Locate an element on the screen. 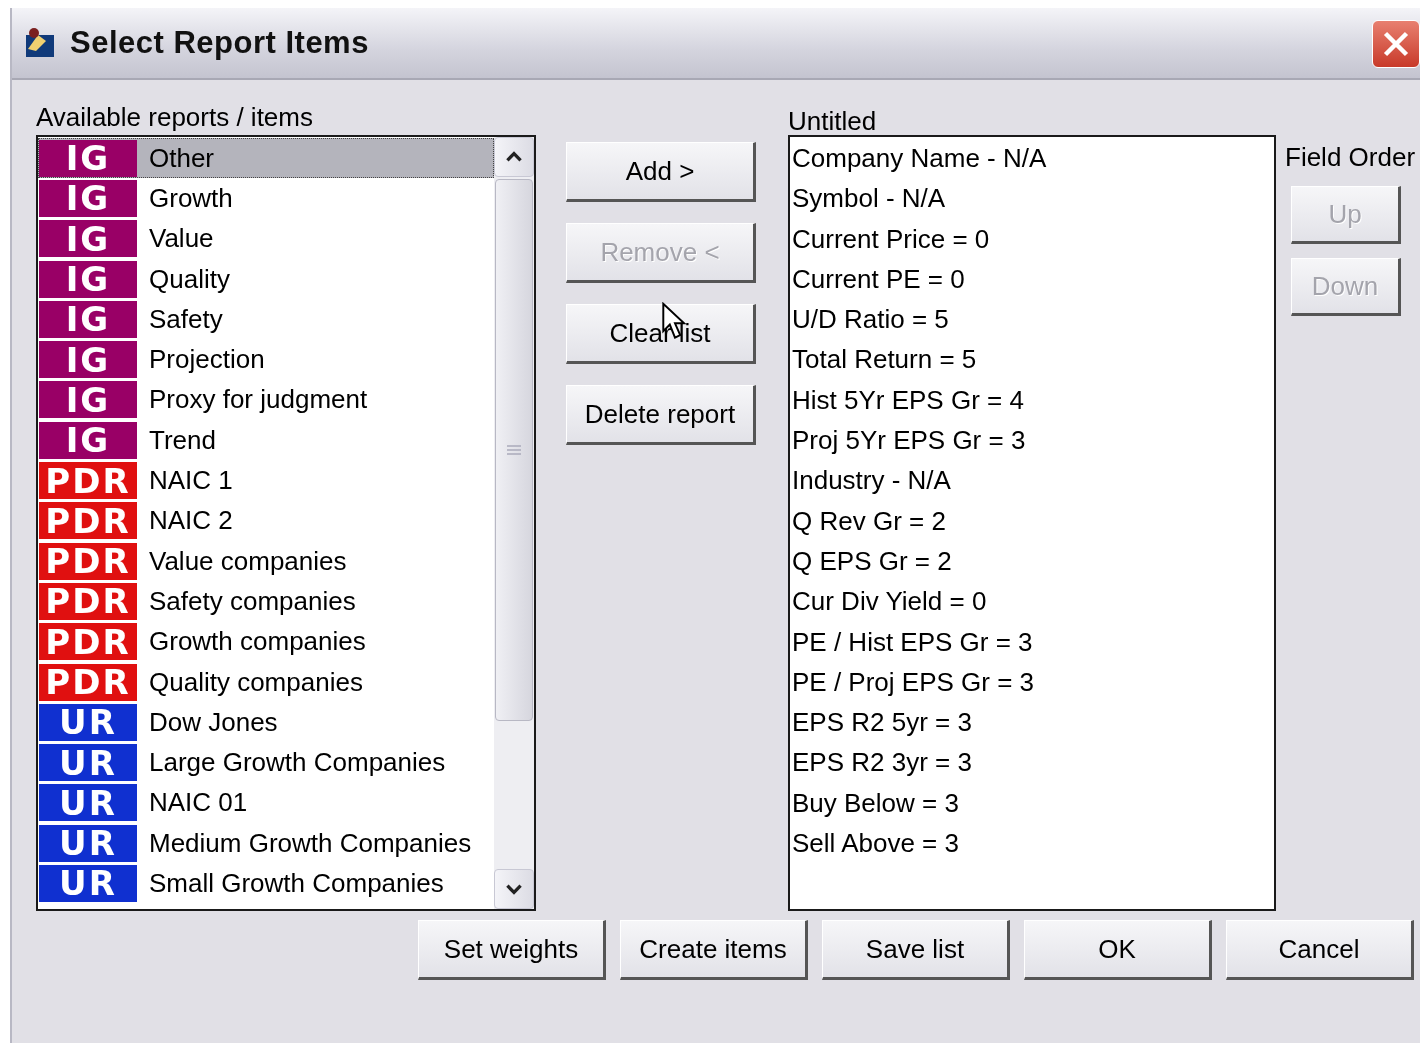 The height and width of the screenshot is (1043, 1420). scroll-thumb is located at coordinates (514, 450).